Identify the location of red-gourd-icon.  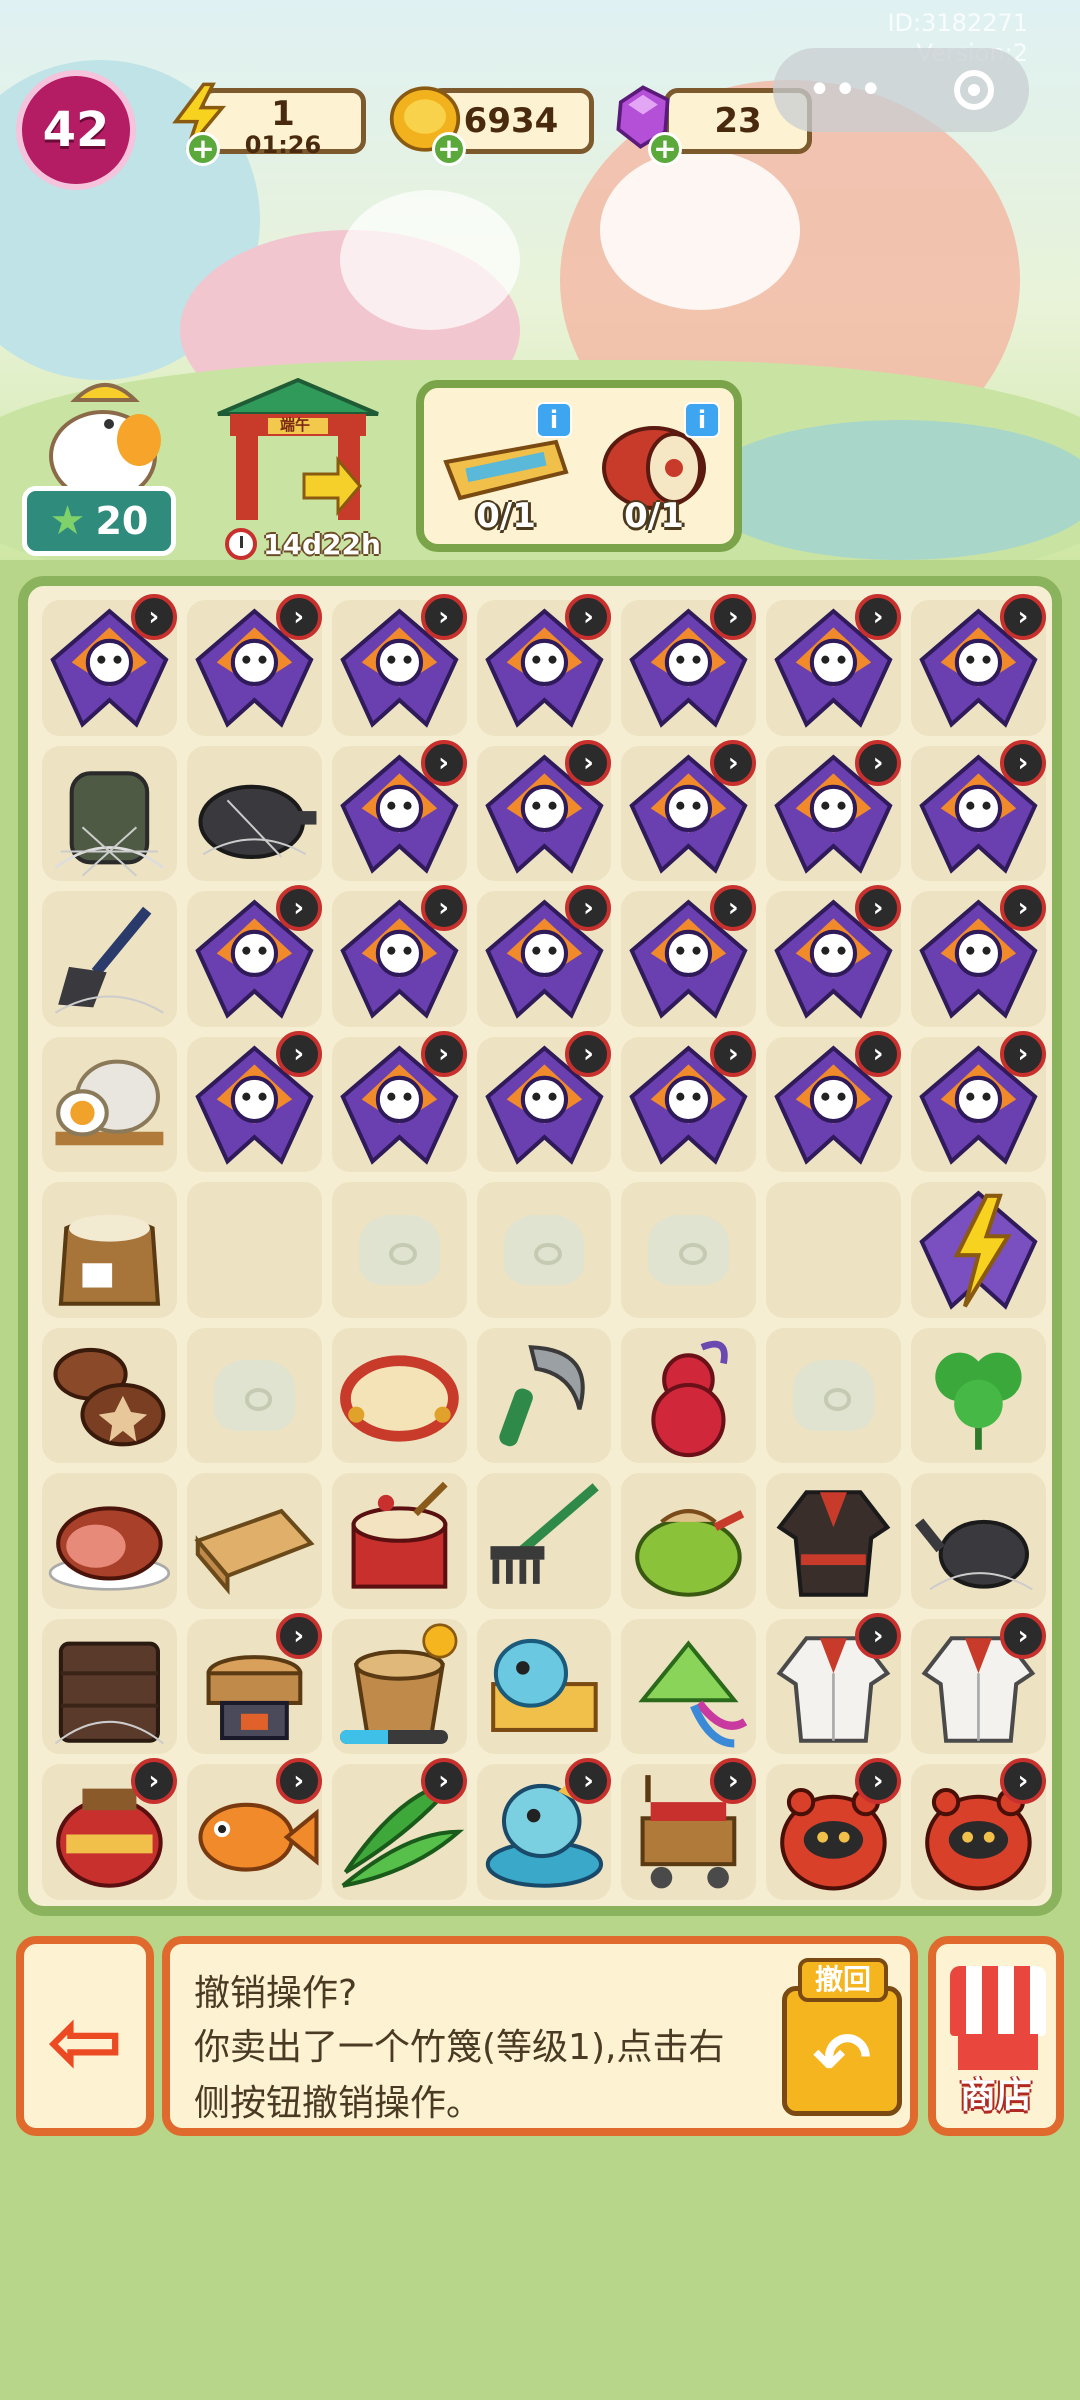
(688, 1396).